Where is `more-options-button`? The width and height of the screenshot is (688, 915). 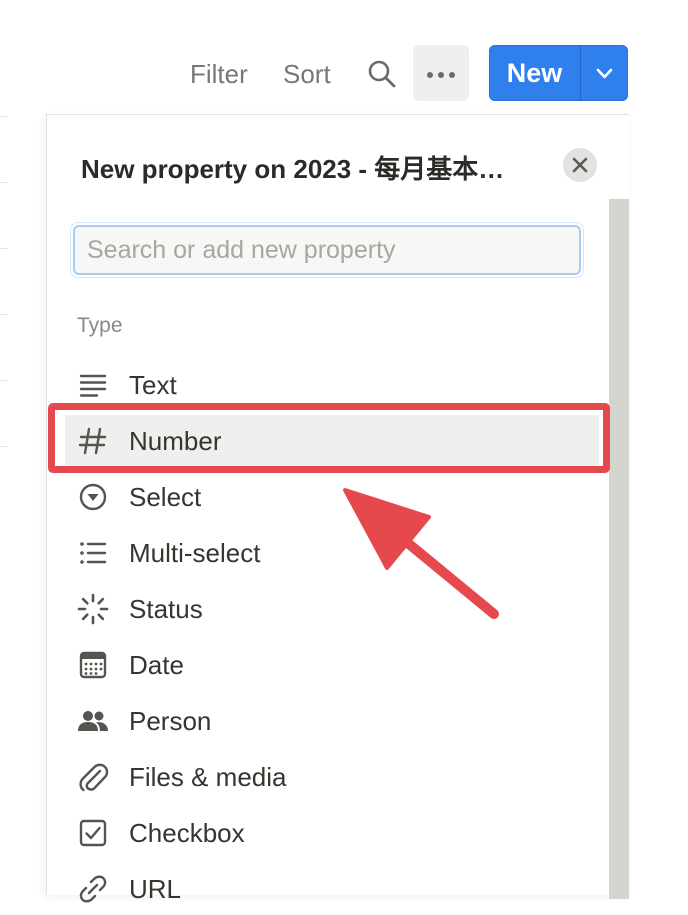
more-options-button is located at coordinates (441, 73).